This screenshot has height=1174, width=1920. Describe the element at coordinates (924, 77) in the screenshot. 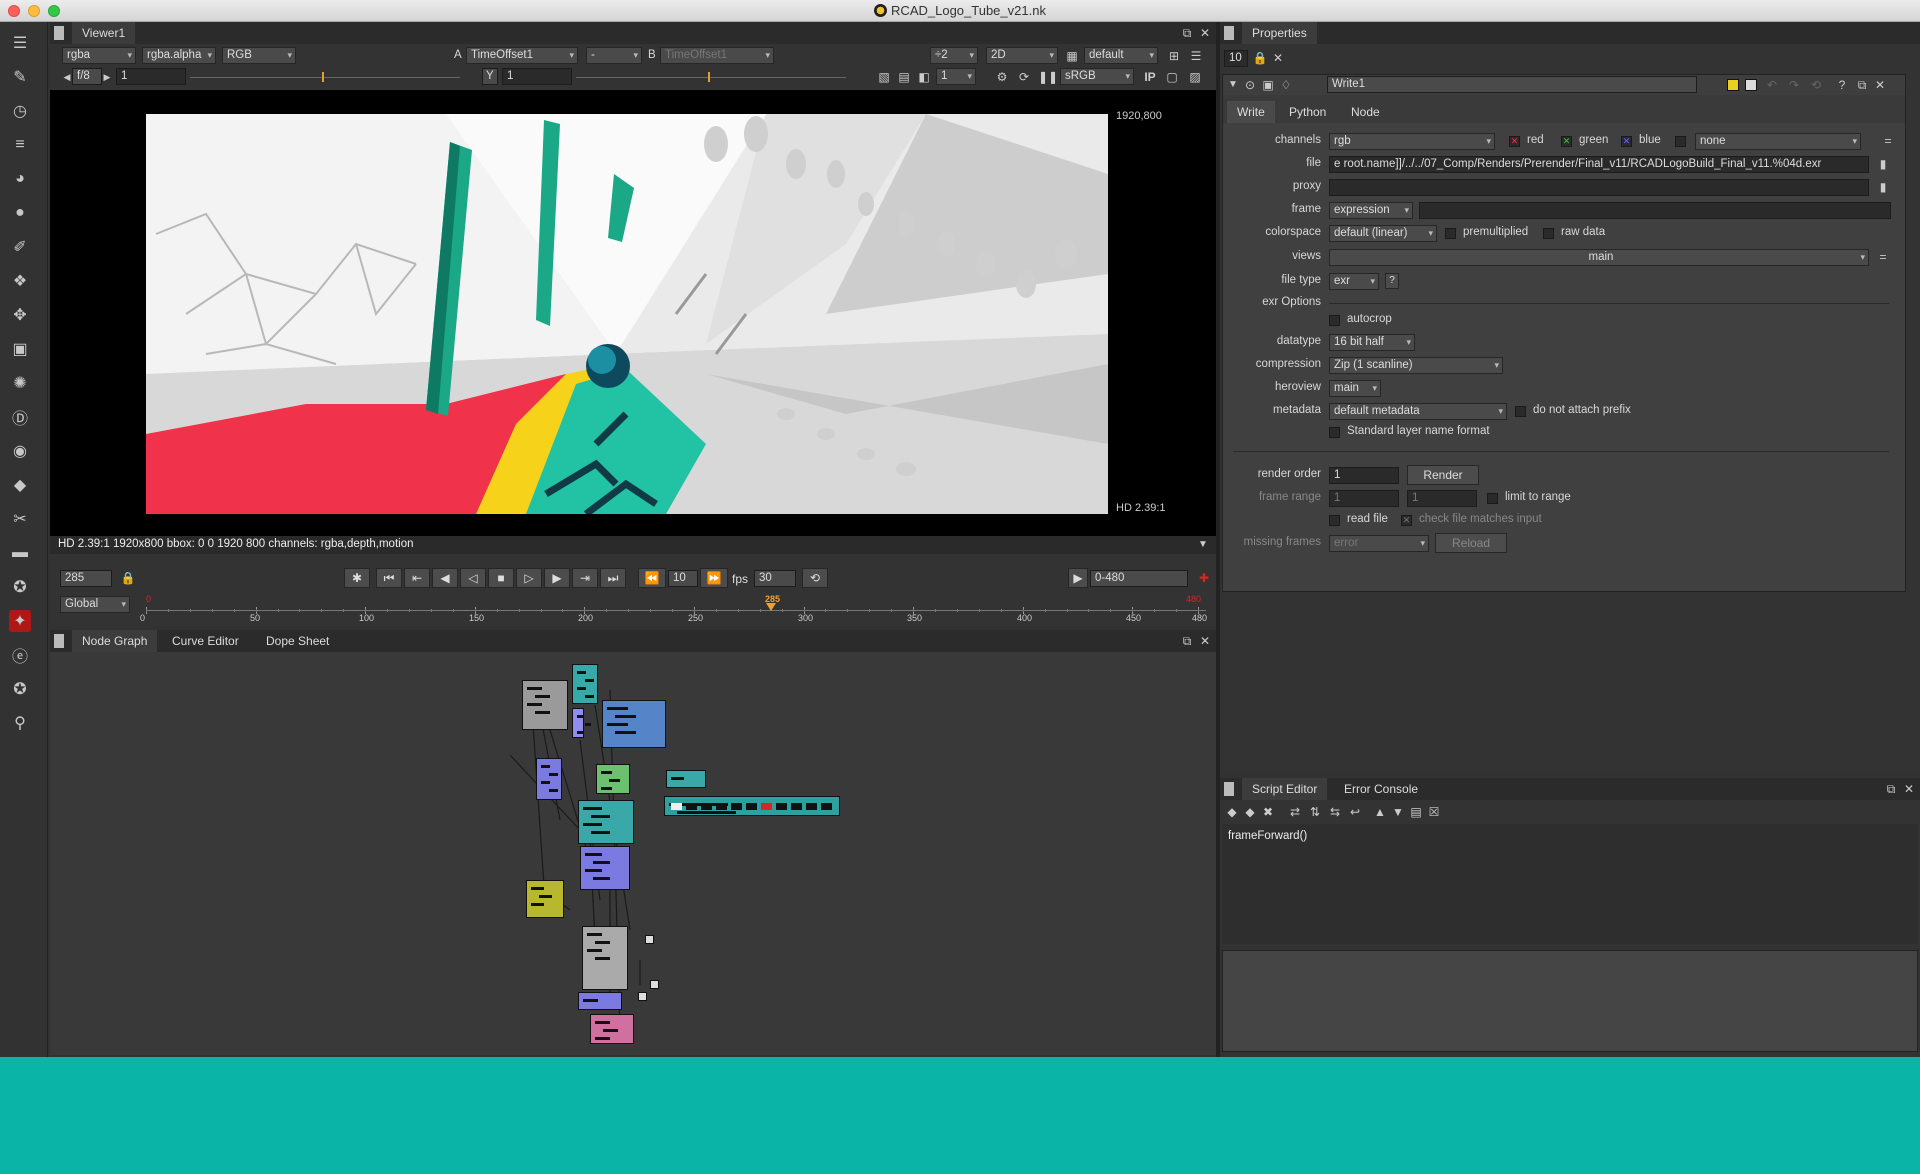

I see `wipe-icon: ◧` at that location.